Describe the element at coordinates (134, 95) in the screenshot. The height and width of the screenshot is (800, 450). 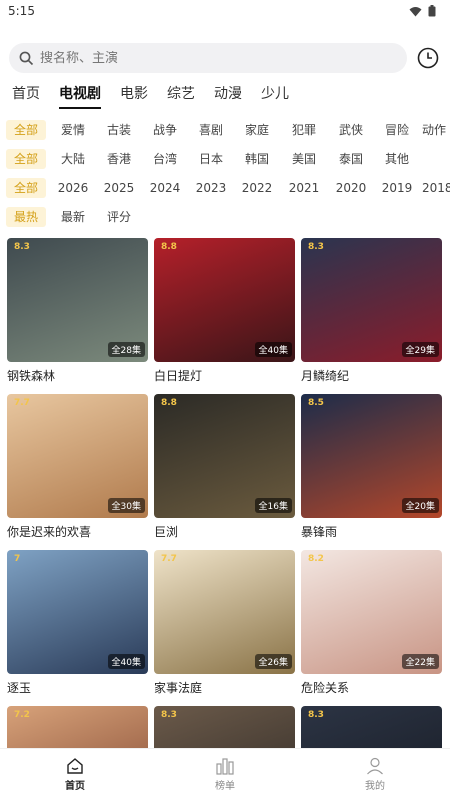
I see `tab-movie: 电影` at that location.